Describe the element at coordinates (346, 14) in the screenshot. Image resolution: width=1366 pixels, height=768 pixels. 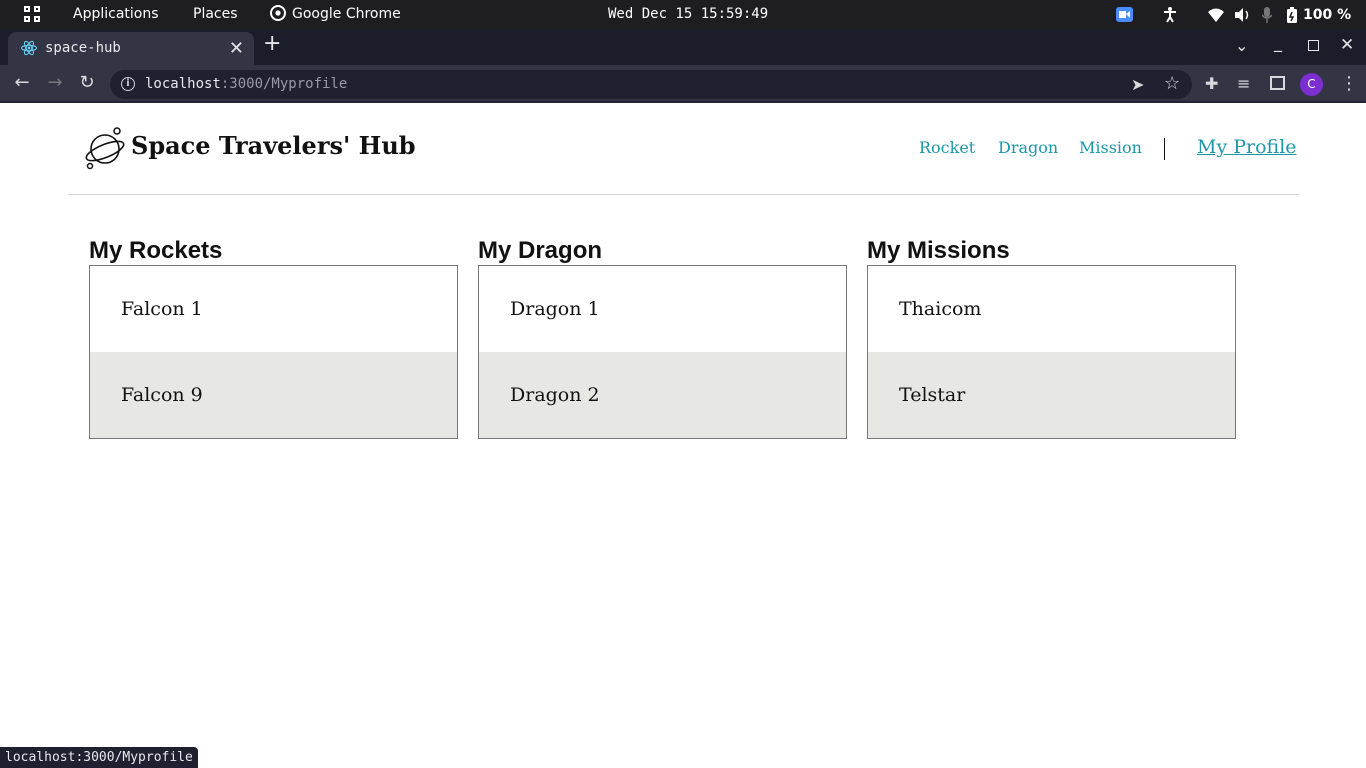
I see `active-app-label: Google Chrome` at that location.